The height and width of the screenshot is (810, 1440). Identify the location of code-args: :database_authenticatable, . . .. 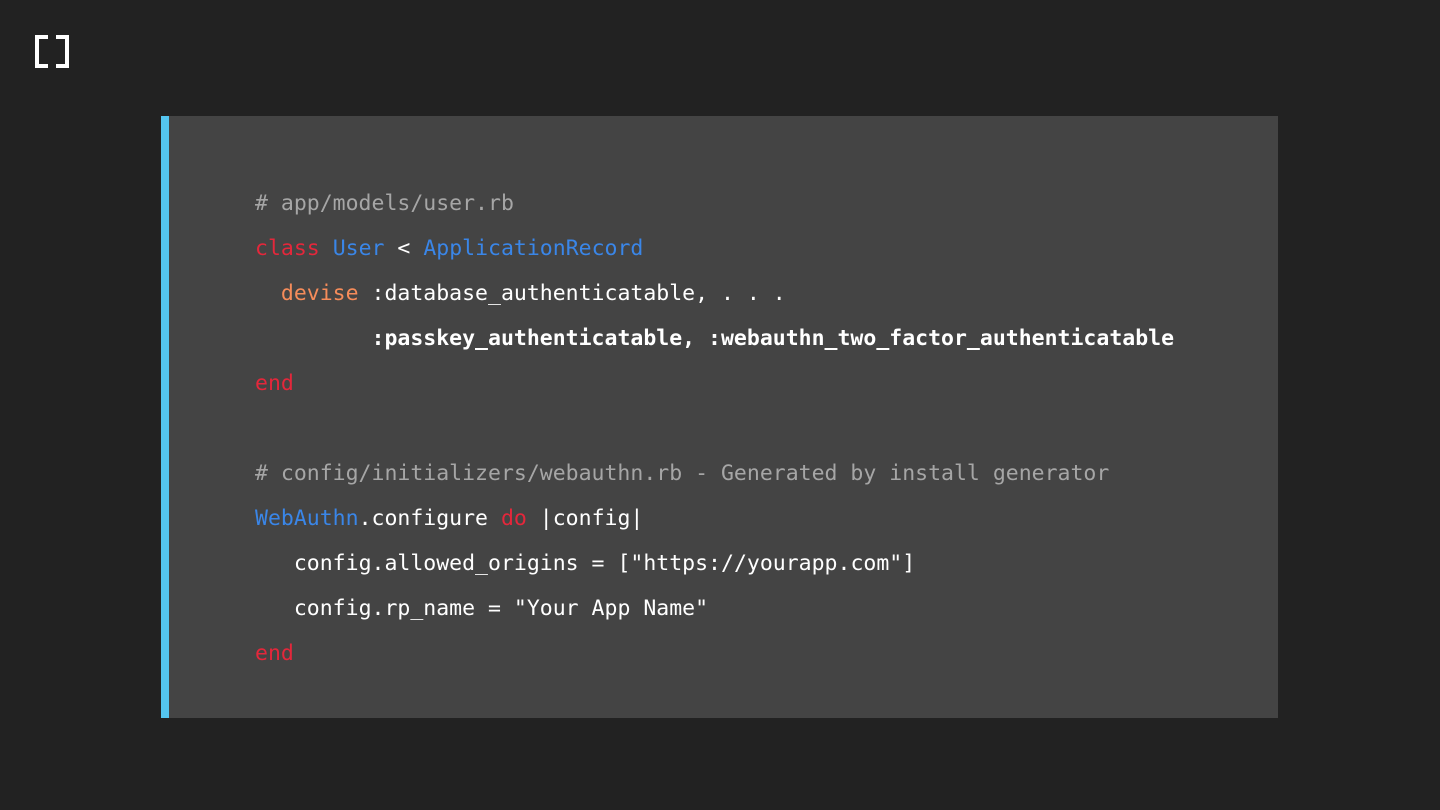
(572, 293).